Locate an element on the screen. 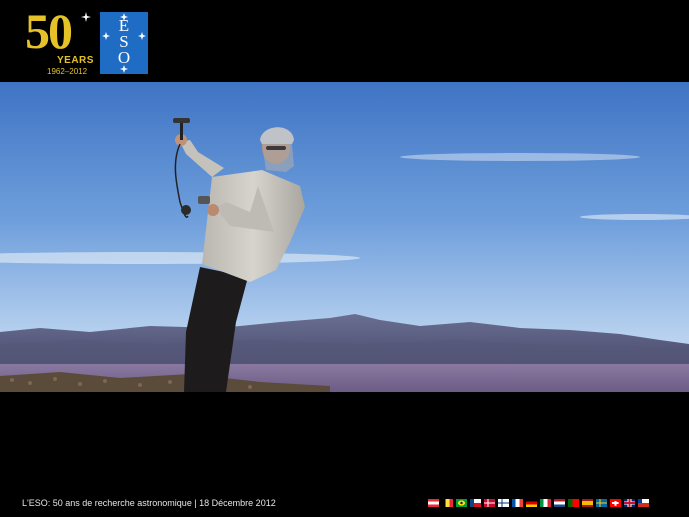  flag-switzerland-icon is located at coordinates (615, 503).